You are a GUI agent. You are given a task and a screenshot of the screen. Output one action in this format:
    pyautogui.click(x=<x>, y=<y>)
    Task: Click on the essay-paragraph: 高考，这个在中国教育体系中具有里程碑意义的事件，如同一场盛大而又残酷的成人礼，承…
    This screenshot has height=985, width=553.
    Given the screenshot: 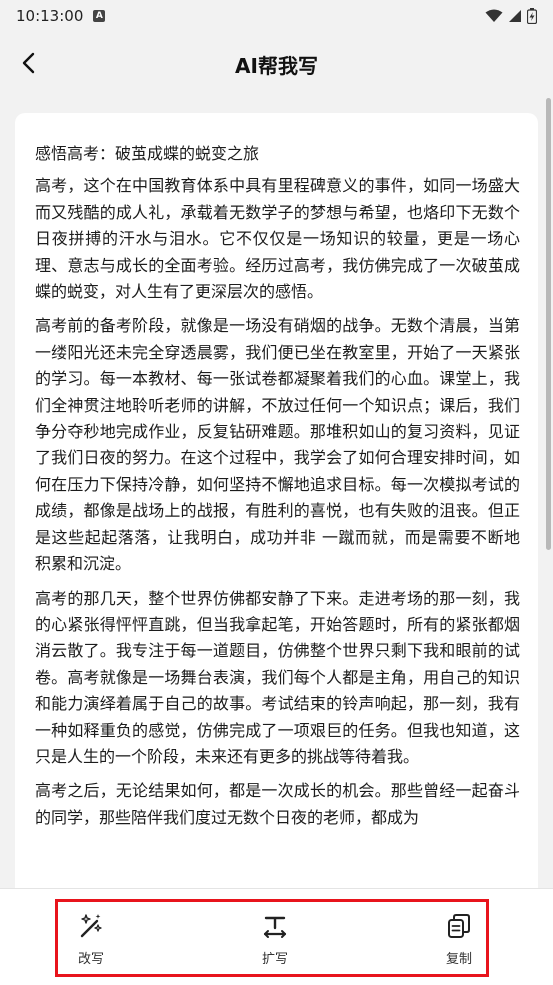 What is the action you would take?
    pyautogui.click(x=277, y=239)
    